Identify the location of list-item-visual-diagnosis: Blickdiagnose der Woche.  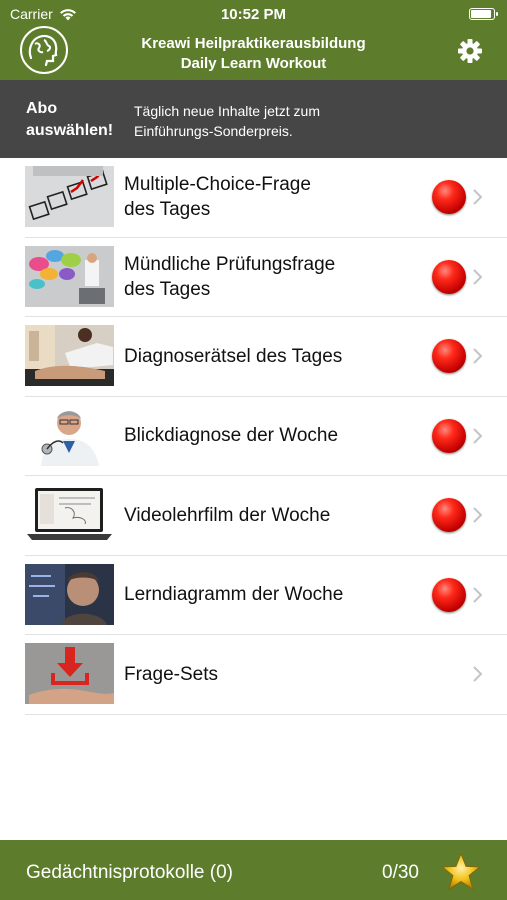
(266, 436).